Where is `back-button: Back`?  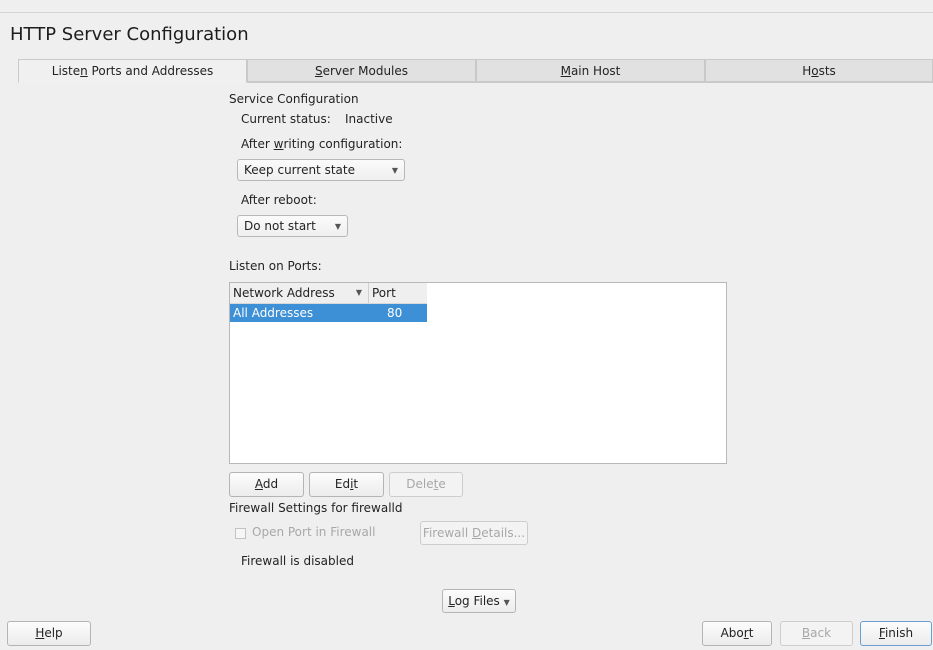
back-button: Back is located at coordinates (816, 633).